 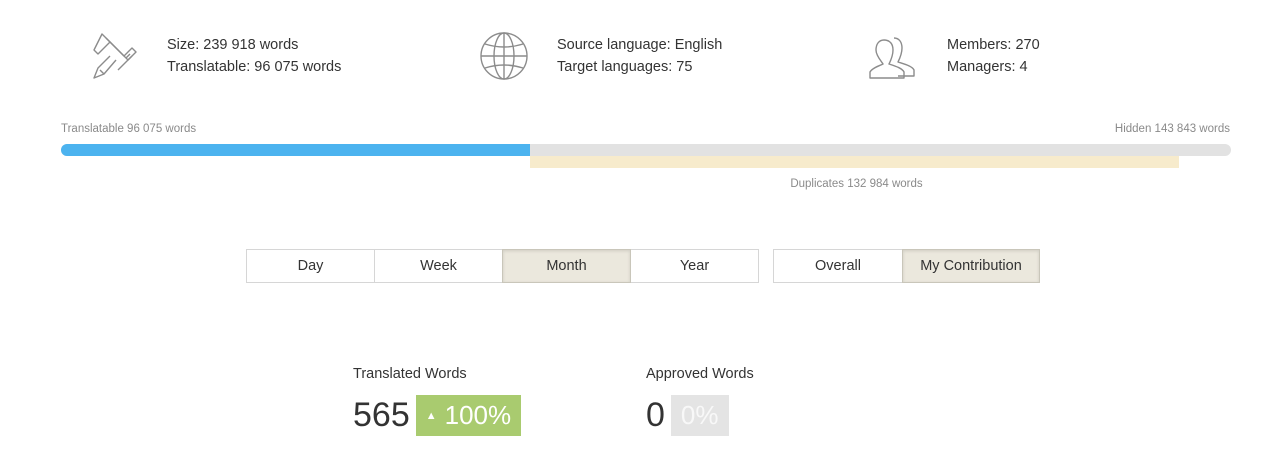 I want to click on arrow-up-icon: ▲, so click(x=431, y=415).